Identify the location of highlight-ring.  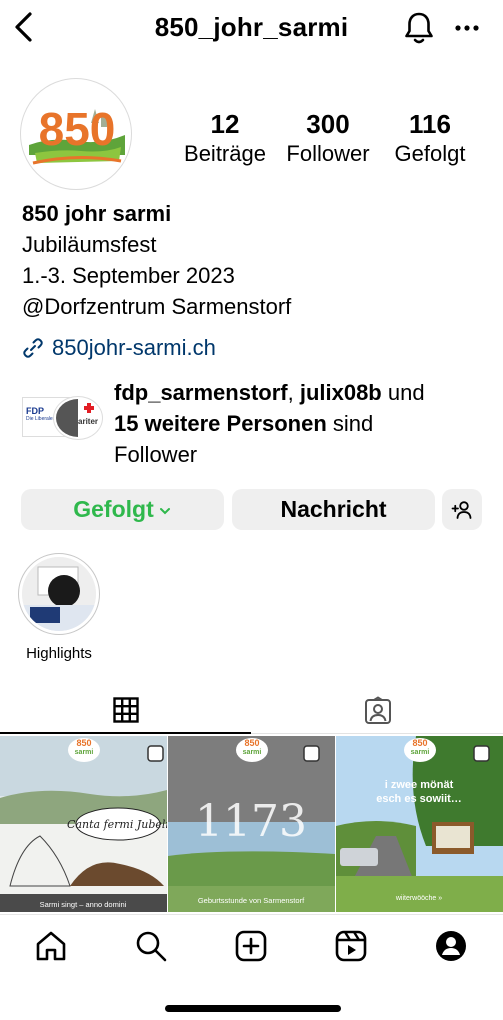
(59, 594).